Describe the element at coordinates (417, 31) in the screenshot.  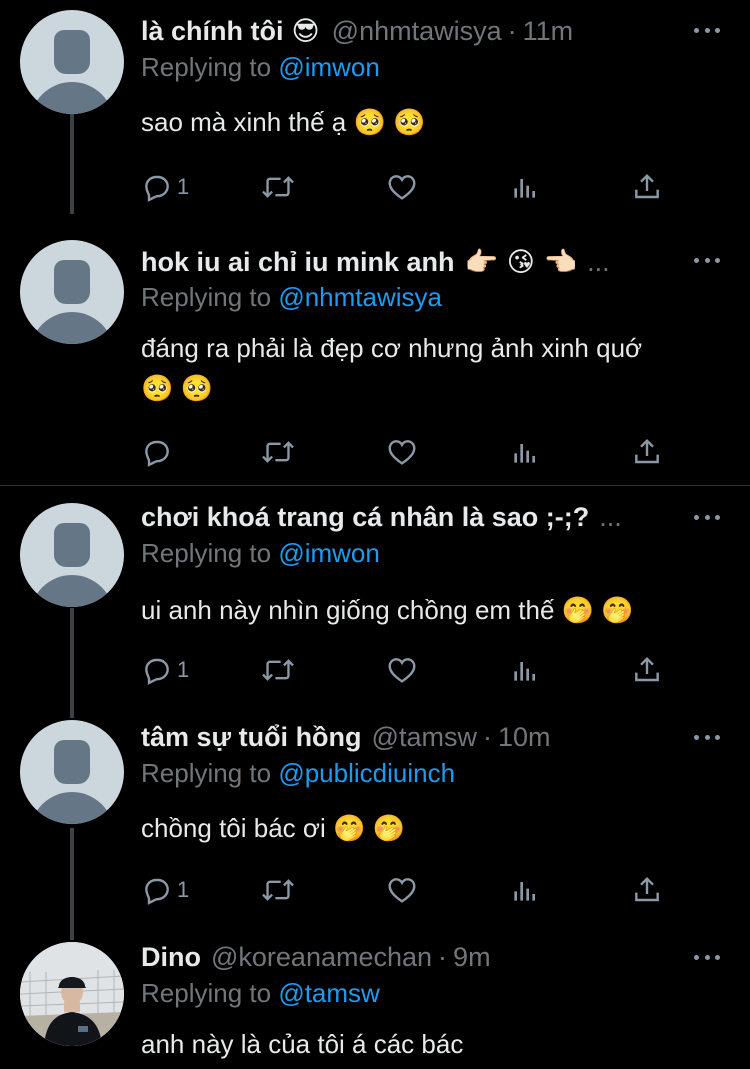
I see `user-handle: @nhmtawisya` at that location.